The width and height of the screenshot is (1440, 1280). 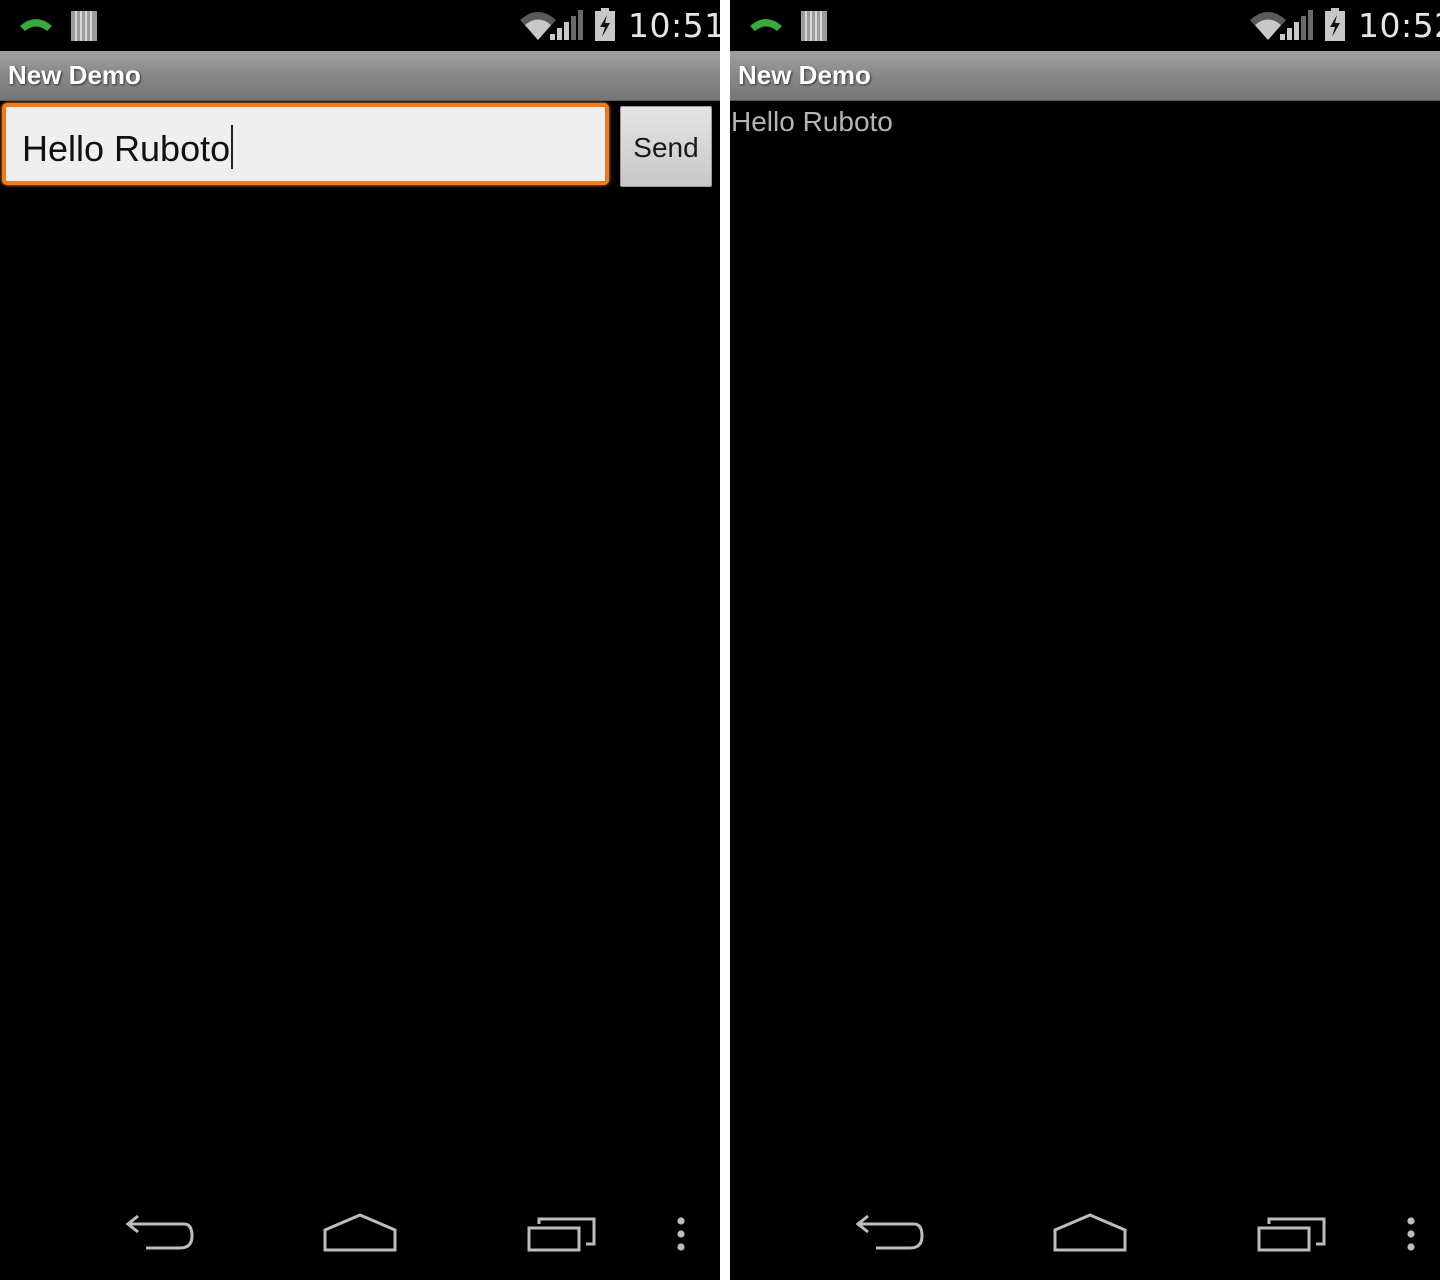 What do you see at coordinates (812, 121) in the screenshot?
I see `received-message-text: Hello Ruboto` at bounding box center [812, 121].